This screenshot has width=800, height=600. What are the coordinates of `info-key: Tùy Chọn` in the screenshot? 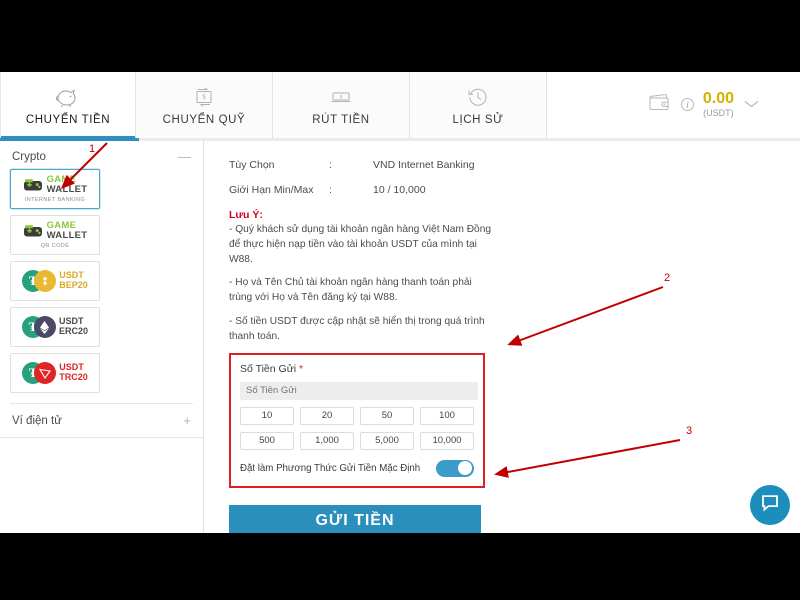 It's located at (252, 165).